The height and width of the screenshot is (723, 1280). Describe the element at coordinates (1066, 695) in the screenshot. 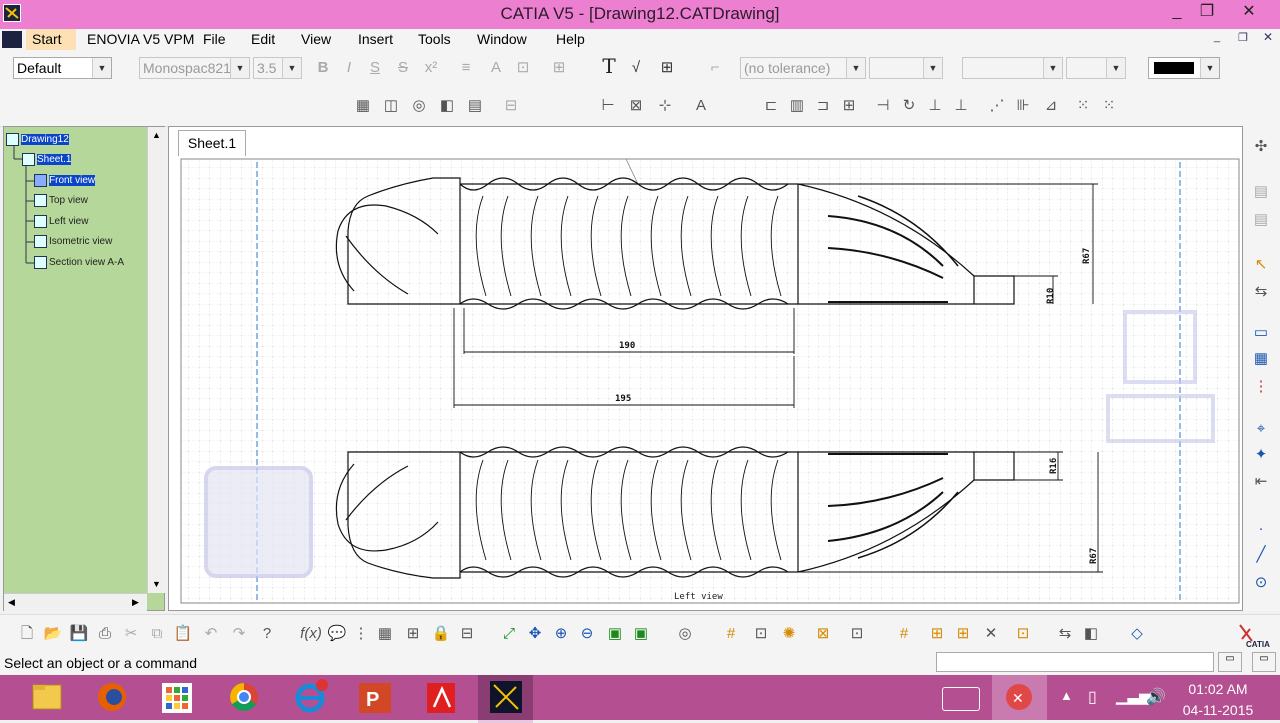

I see `show-hidden-icons: ▲` at that location.